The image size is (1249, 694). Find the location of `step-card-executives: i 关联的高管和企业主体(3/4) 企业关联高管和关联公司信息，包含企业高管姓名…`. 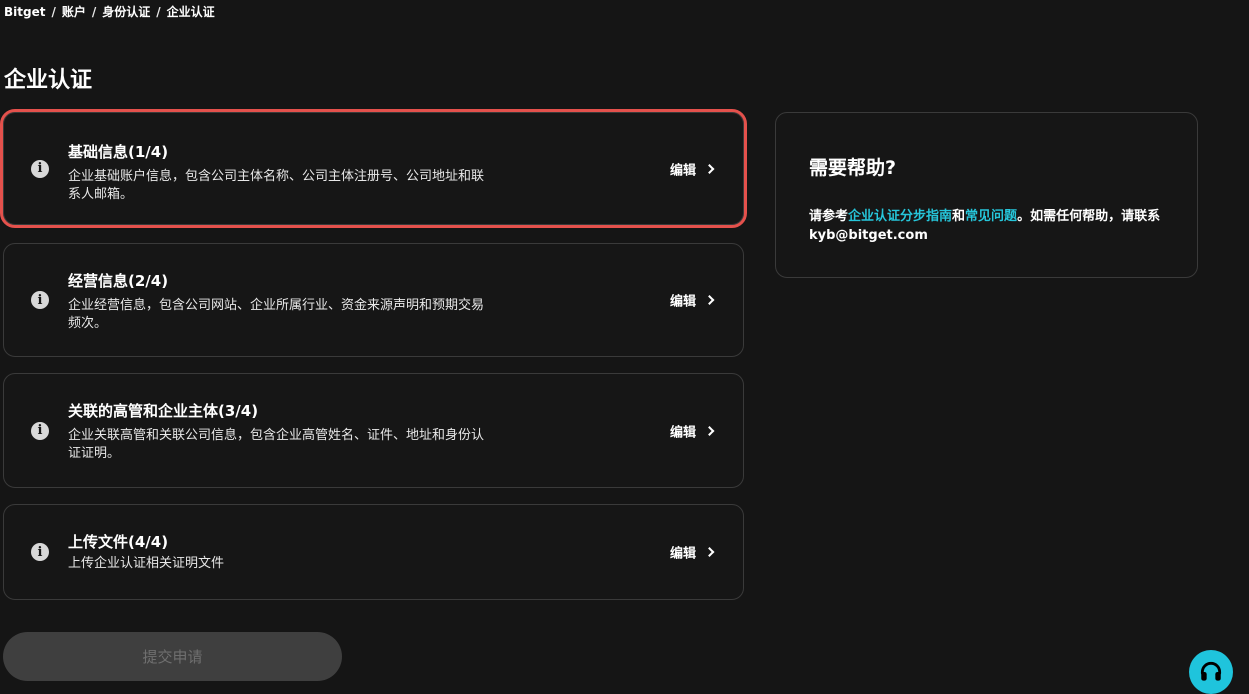

step-card-executives: i 关联的高管和企业主体(3/4) 企业关联高管和关联公司信息，包含企业高管姓名… is located at coordinates (373, 430).